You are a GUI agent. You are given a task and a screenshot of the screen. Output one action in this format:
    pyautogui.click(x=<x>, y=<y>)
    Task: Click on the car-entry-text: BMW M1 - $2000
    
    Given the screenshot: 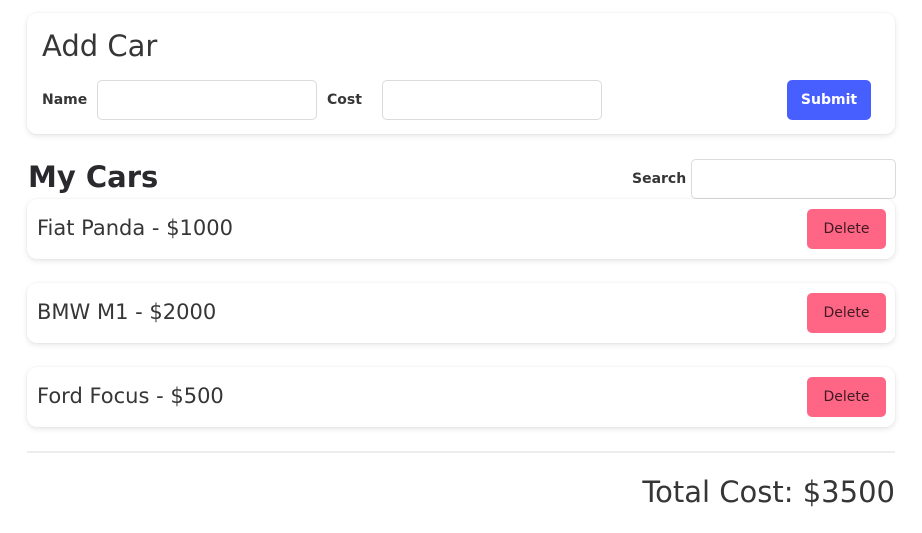 What is the action you would take?
    pyautogui.click(x=127, y=312)
    